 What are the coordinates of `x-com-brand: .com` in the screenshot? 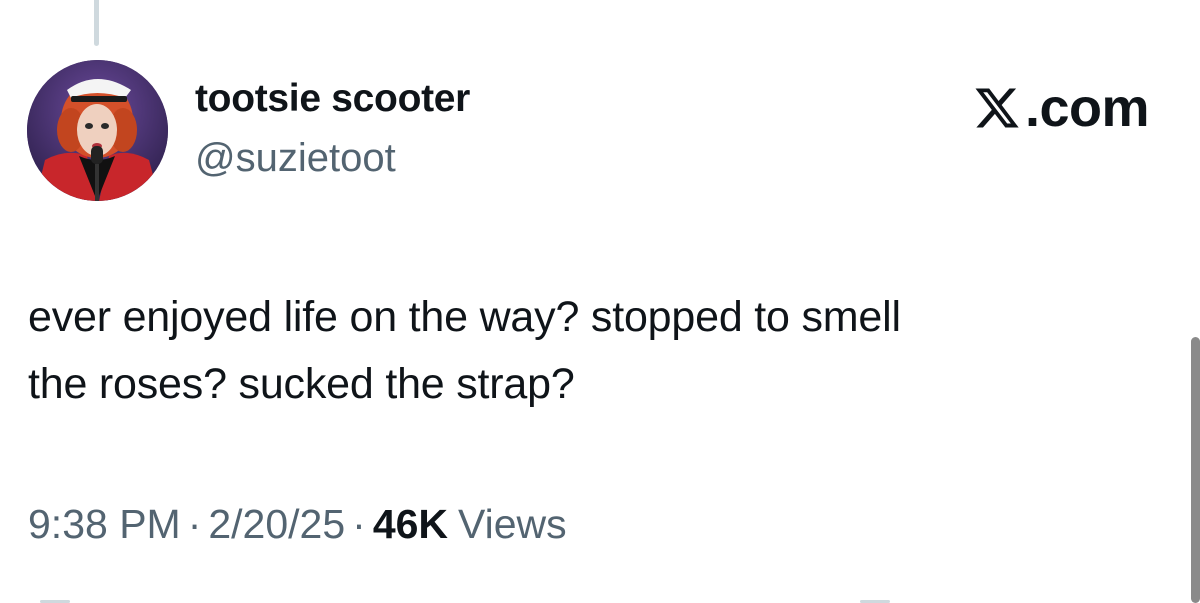 It's located at (1060, 108).